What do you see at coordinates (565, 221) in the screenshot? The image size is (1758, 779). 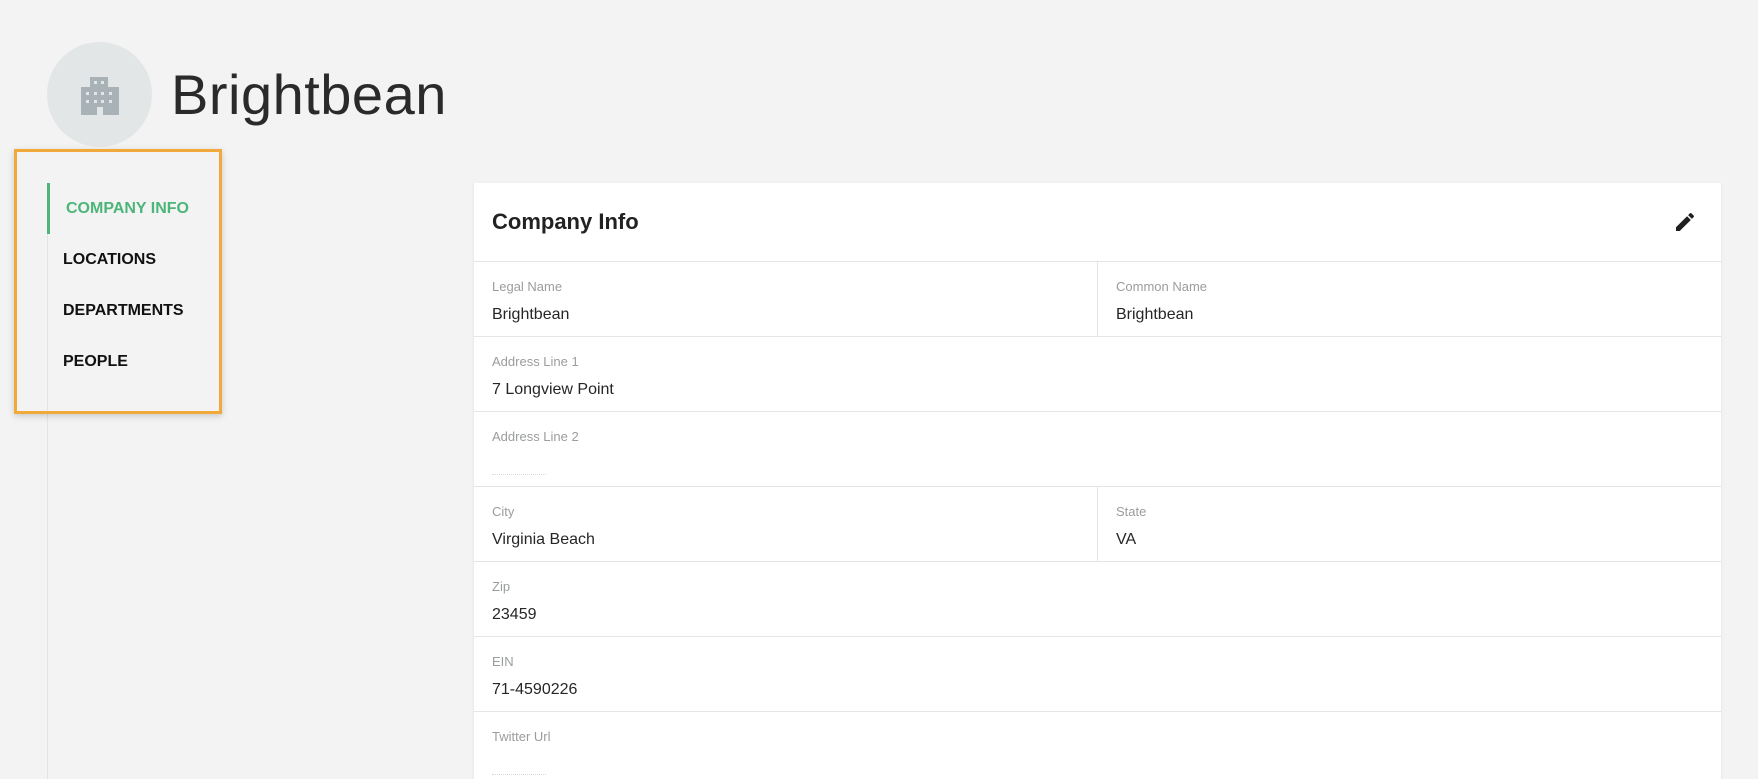 I see `card-title: Company Info` at bounding box center [565, 221].